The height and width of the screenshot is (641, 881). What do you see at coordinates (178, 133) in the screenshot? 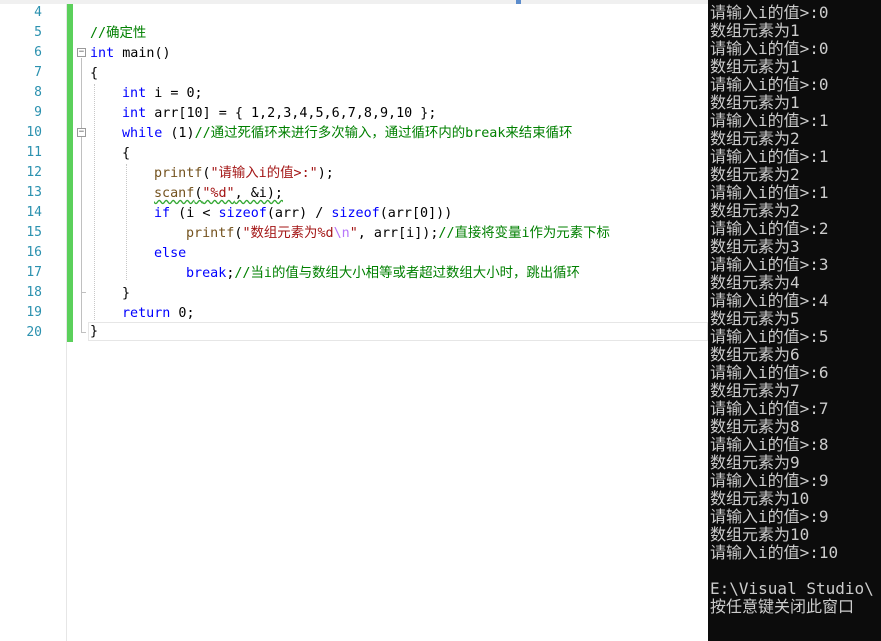
I see `code-text: (1)` at bounding box center [178, 133].